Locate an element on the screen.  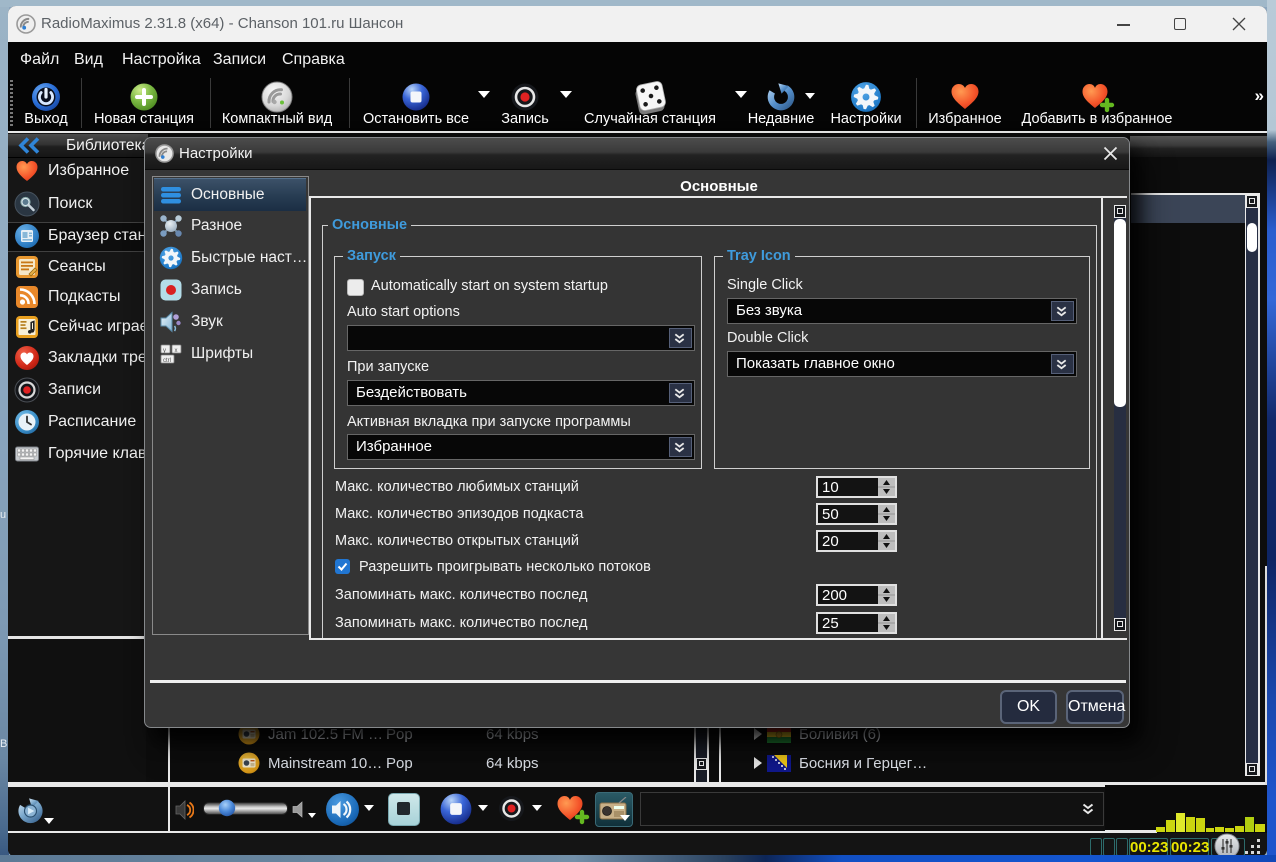
svg-text: x is located at coordinates (176, 351).